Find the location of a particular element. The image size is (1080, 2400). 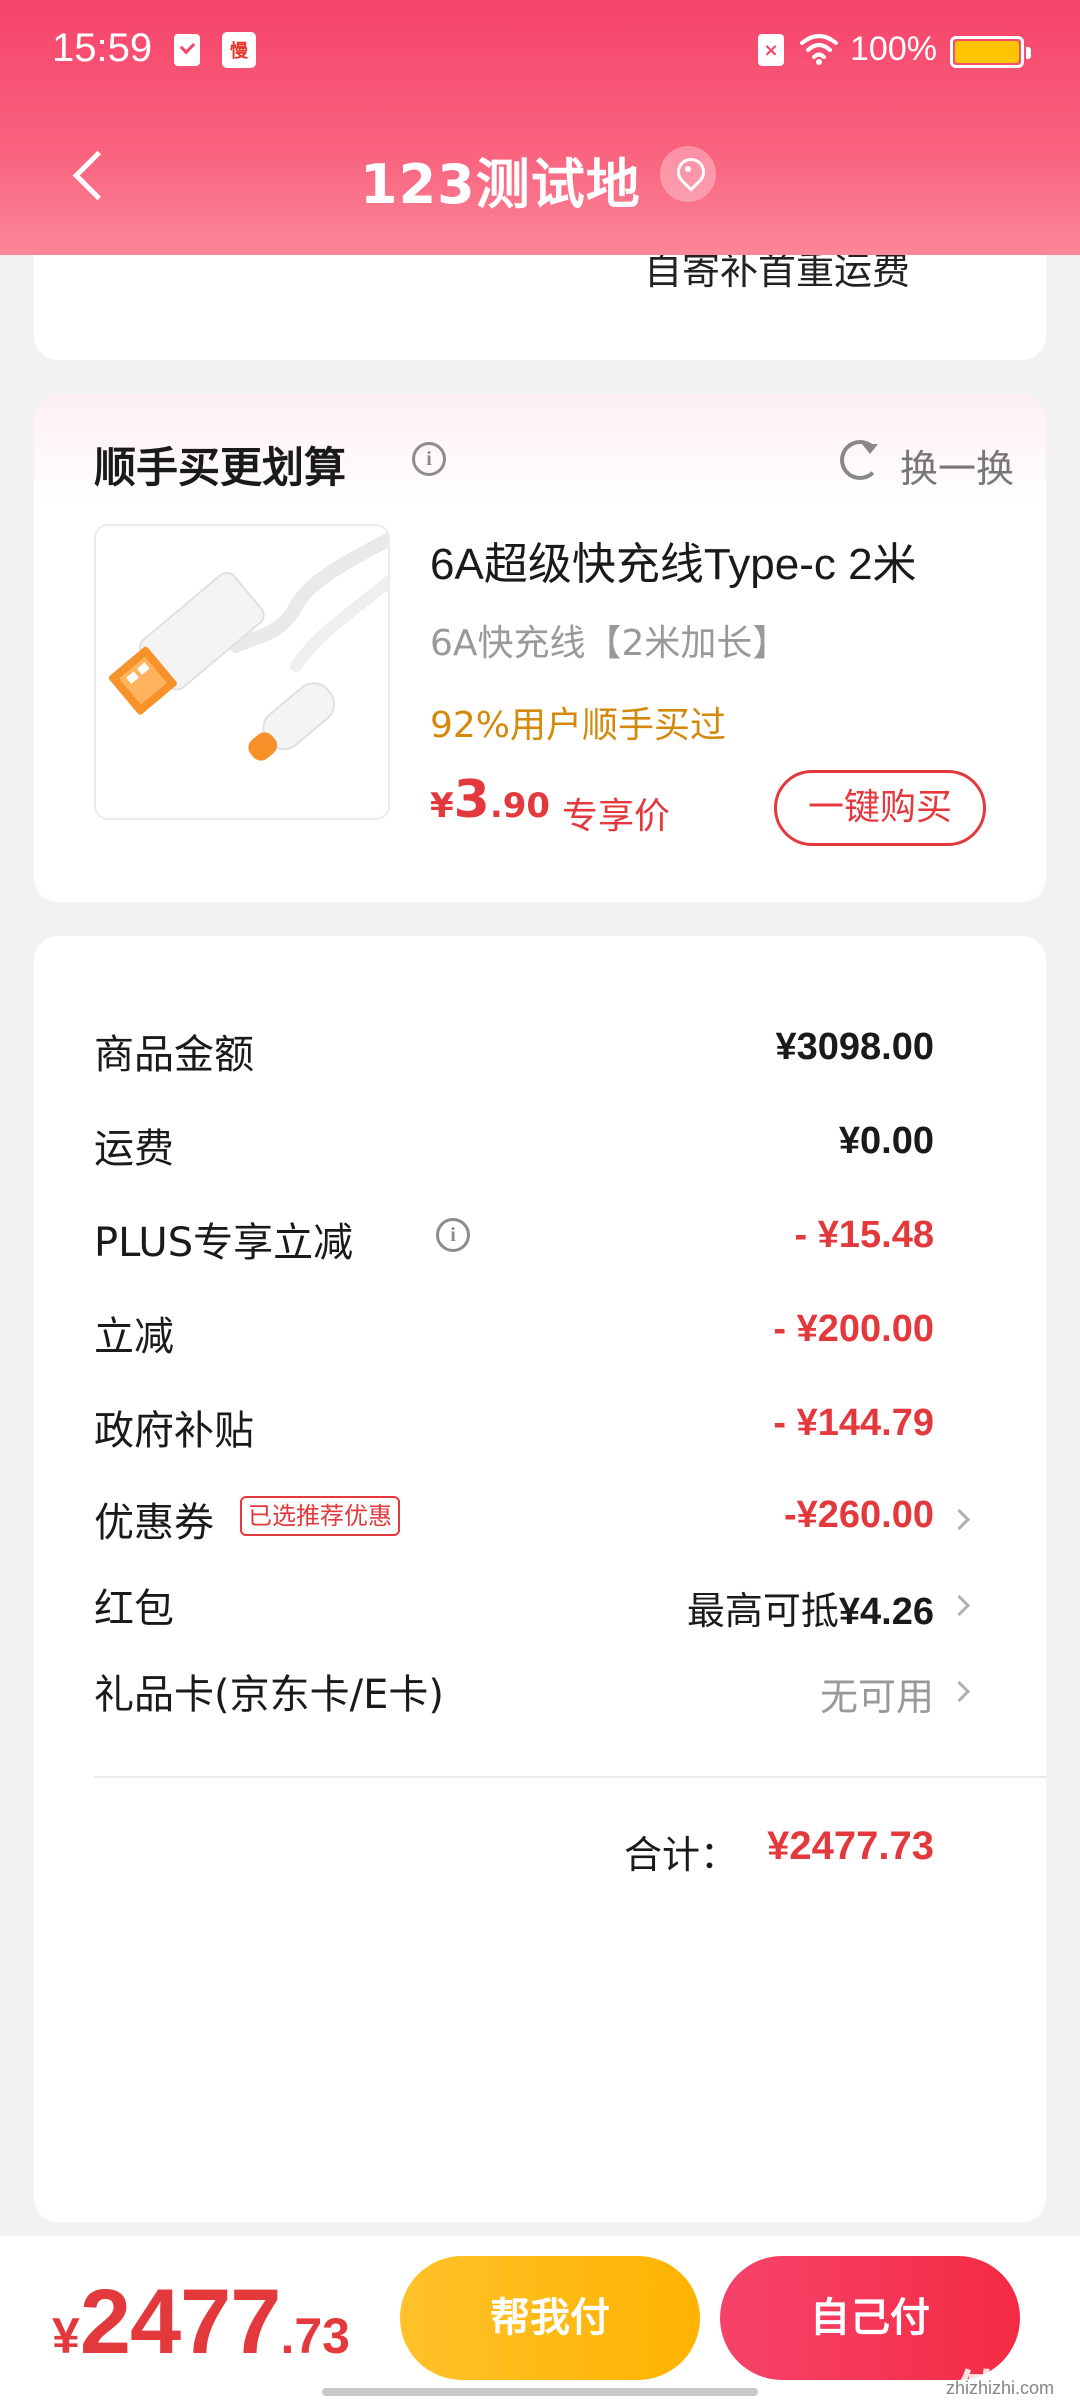

status-bar: 15:59 100% is located at coordinates (540, 50).